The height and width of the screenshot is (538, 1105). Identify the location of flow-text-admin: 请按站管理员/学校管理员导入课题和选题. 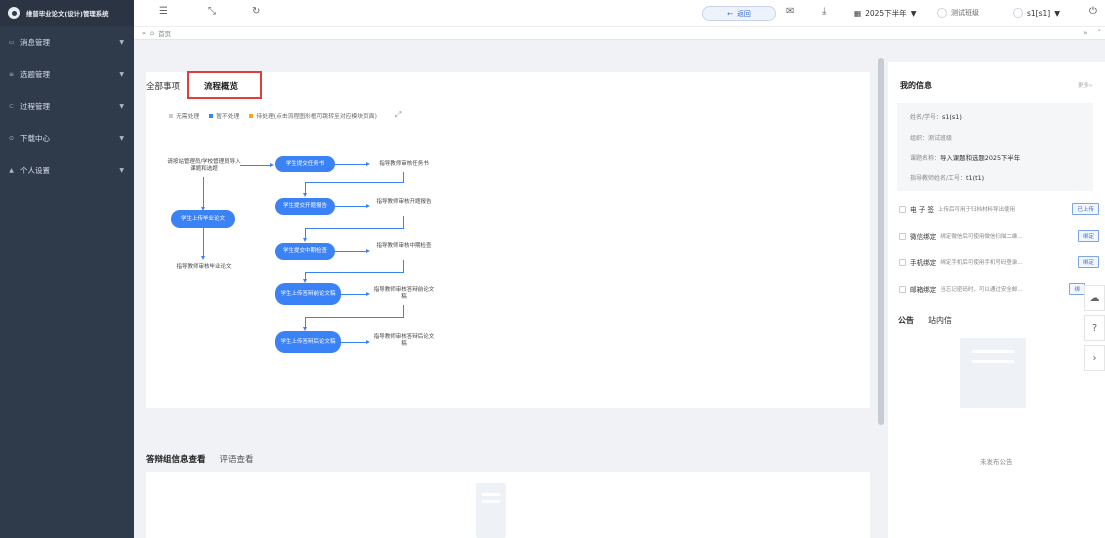
(204, 165).